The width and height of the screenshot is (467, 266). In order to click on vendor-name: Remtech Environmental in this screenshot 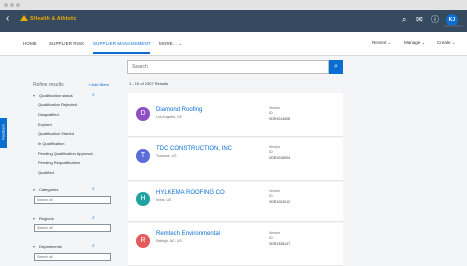, I will do `click(188, 234)`.